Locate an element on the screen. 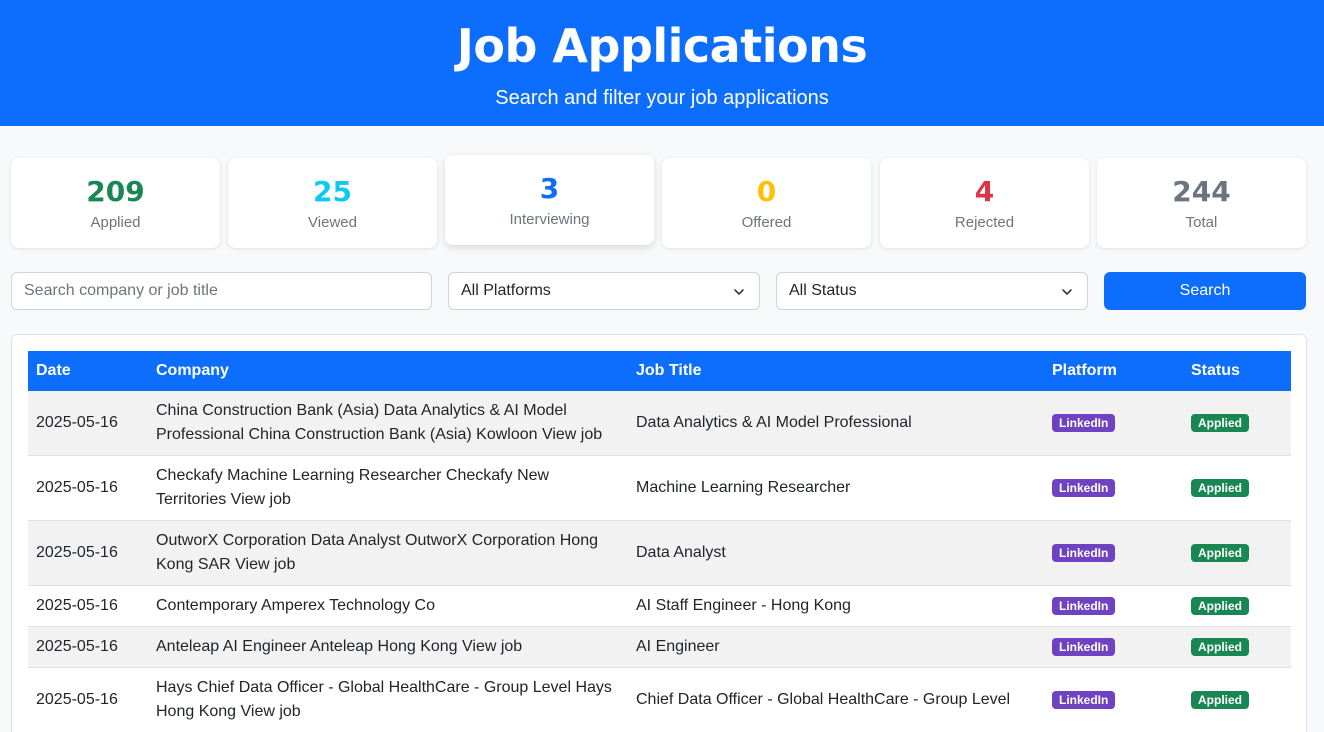 Image resolution: width=1324 pixels, height=732 pixels. stat-card-total: 244 Total is located at coordinates (1201, 203).